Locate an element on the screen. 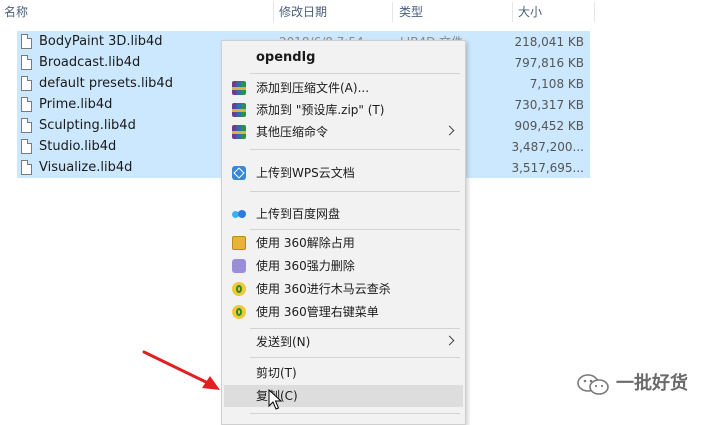  wechat-icon is located at coordinates (593, 384).